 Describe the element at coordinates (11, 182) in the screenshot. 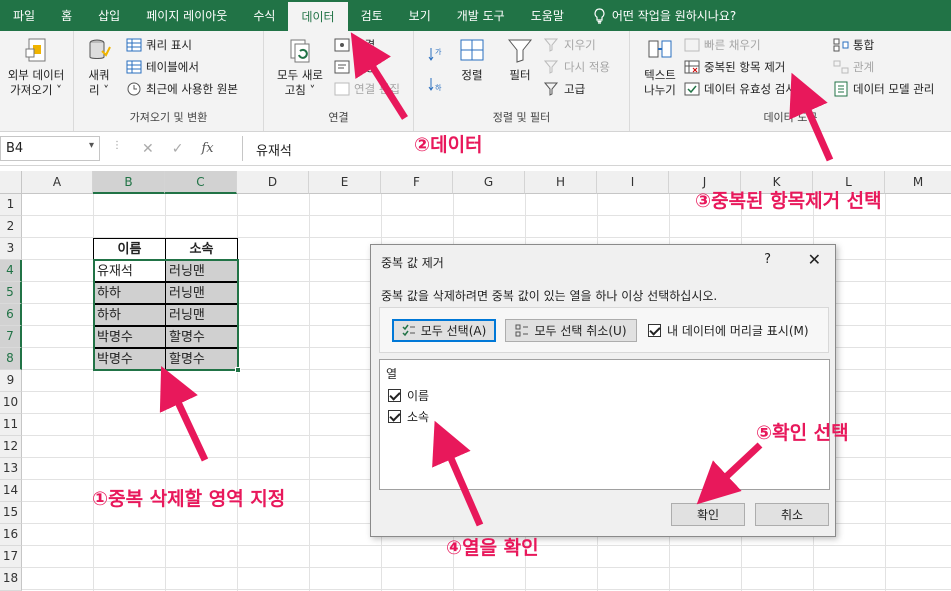

I see `select-all-corner` at that location.